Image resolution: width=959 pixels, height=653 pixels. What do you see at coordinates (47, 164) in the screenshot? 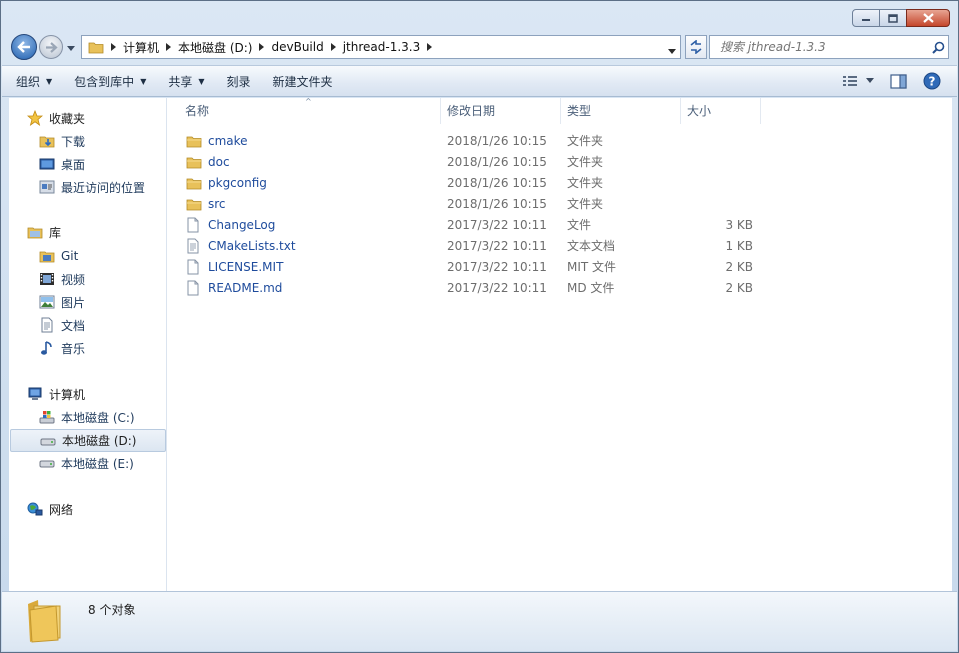
I see `desktop-icon` at bounding box center [47, 164].